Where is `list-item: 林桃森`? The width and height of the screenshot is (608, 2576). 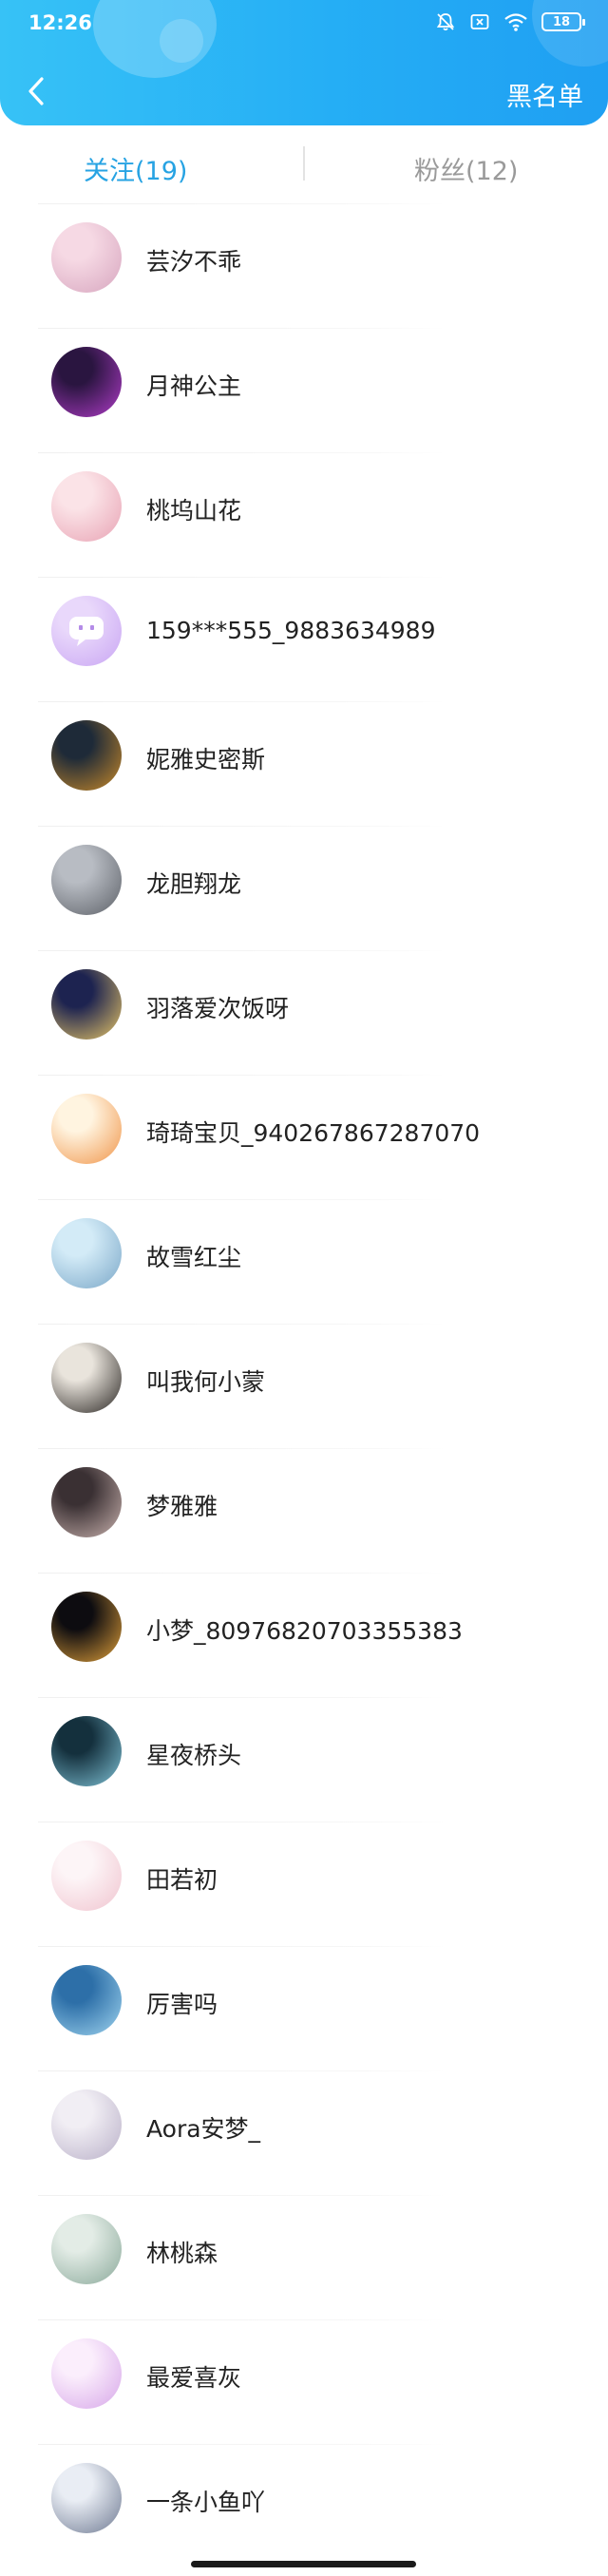 list-item: 林桃森 is located at coordinates (304, 2257).